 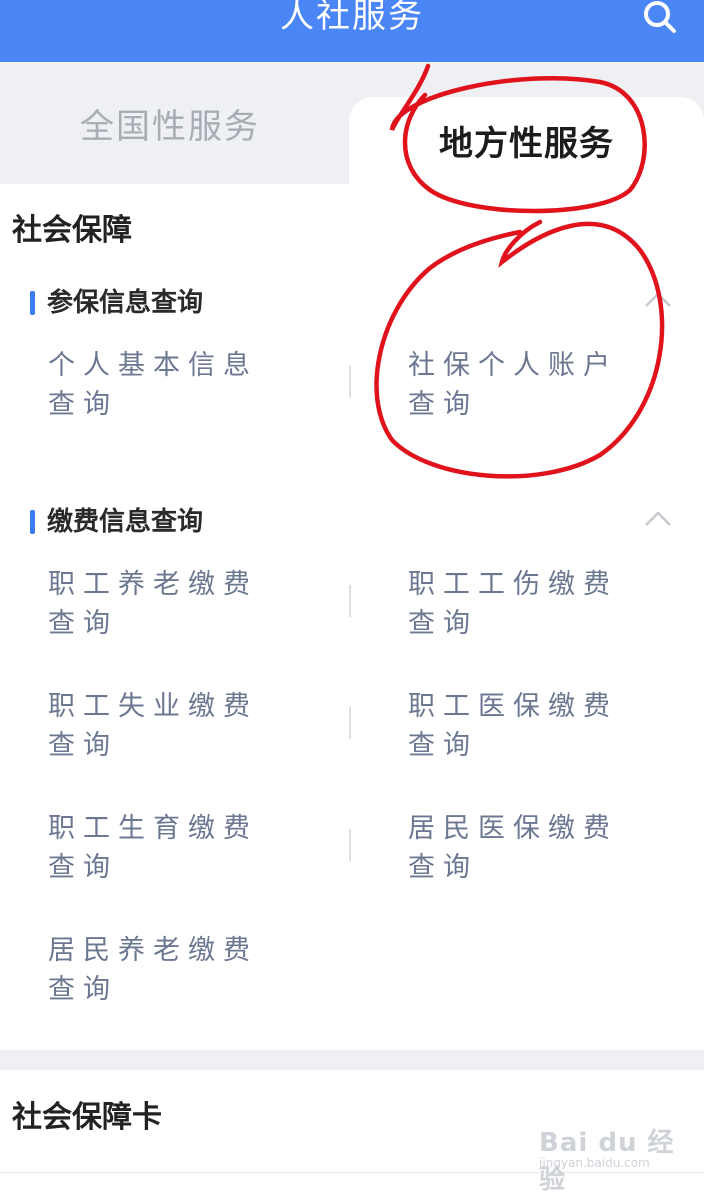 What do you see at coordinates (153, 365) in the screenshot?
I see `service-item-label: 个人基本信息` at bounding box center [153, 365].